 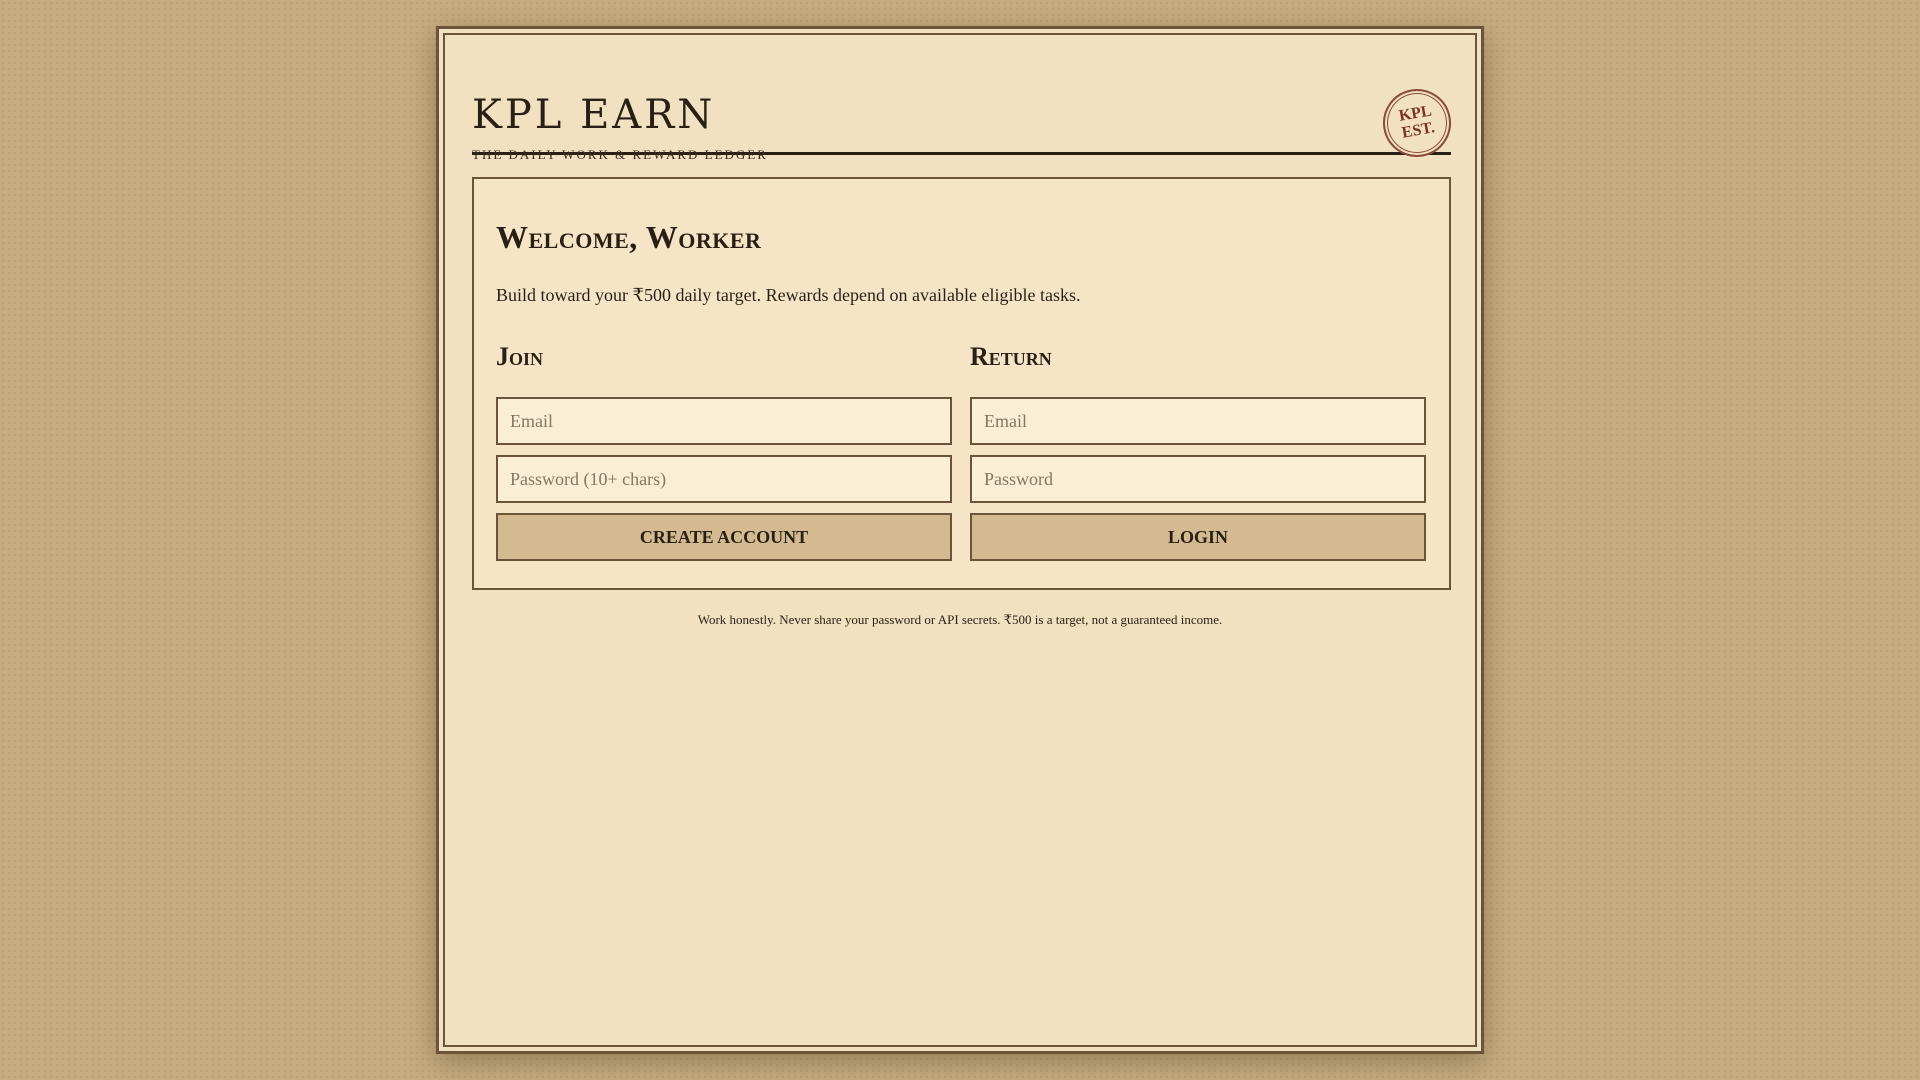 I want to click on return-heading: Return, so click(x=1011, y=356).